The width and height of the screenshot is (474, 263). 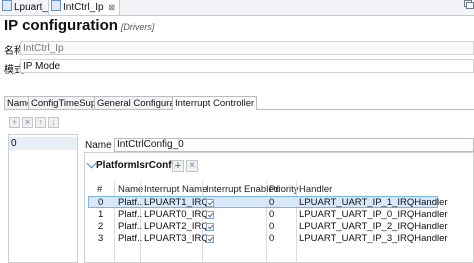 I want to click on row-handler: LPUART_UART_IP_0_IRQHandler, so click(x=373, y=214).